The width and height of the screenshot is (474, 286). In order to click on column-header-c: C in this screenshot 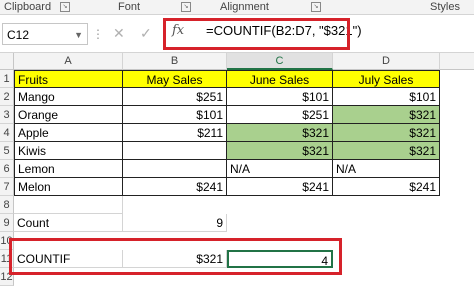, I will do `click(280, 61)`.